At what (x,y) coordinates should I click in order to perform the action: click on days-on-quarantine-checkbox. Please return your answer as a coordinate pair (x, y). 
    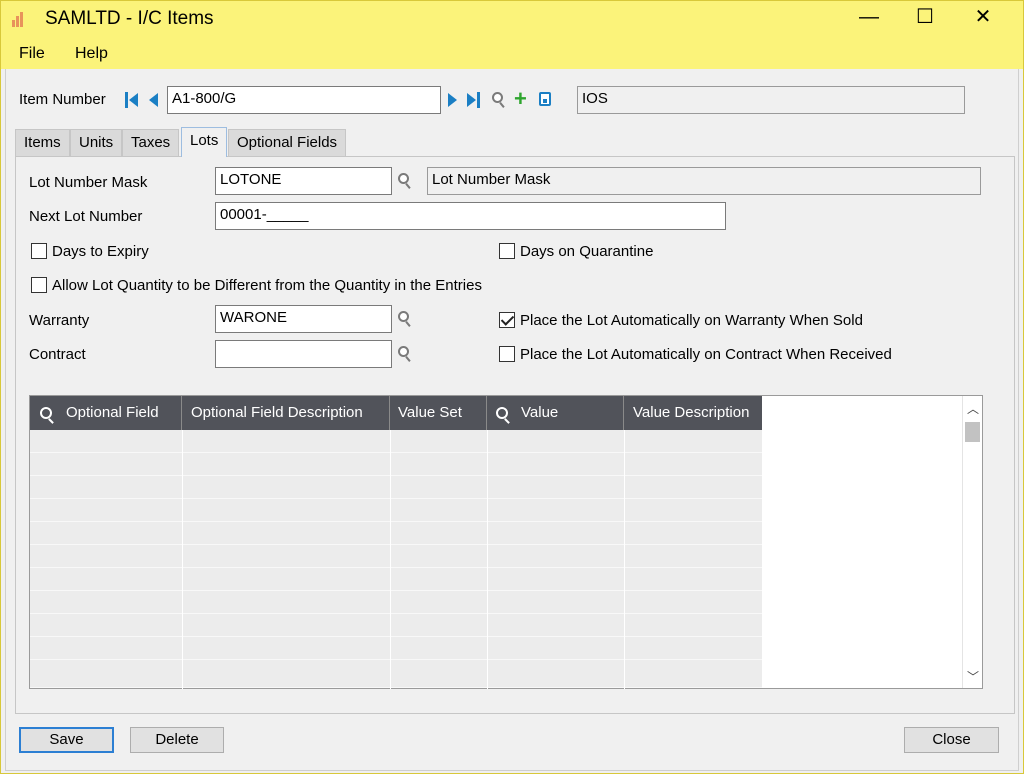
    Looking at the image, I should click on (507, 251).